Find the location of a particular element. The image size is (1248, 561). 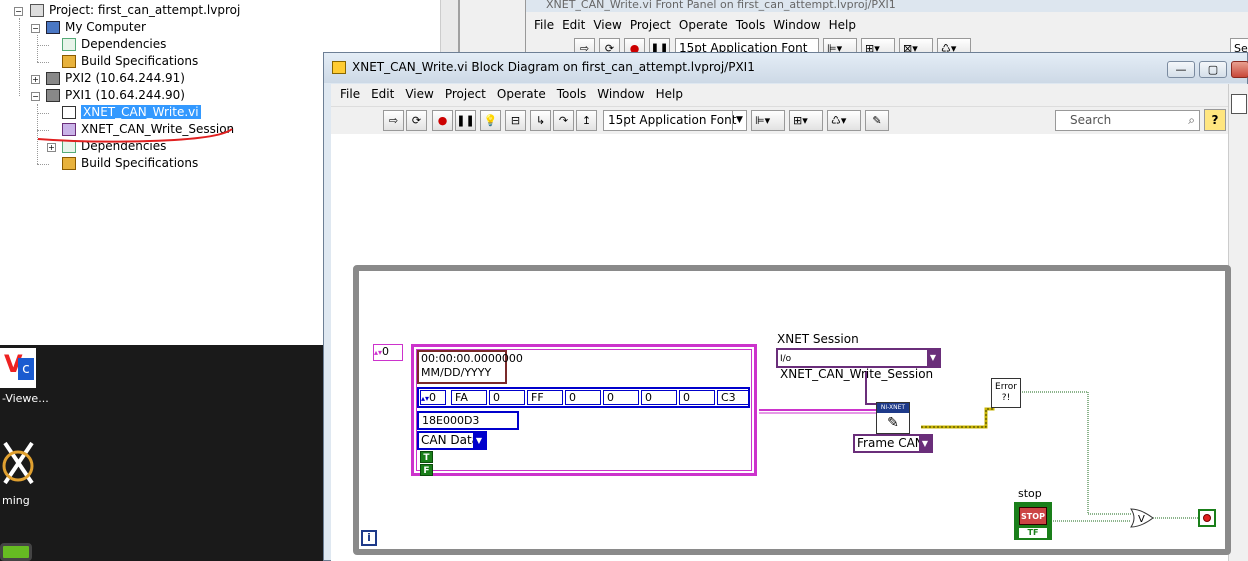

minimize-button: — is located at coordinates (1181, 69).